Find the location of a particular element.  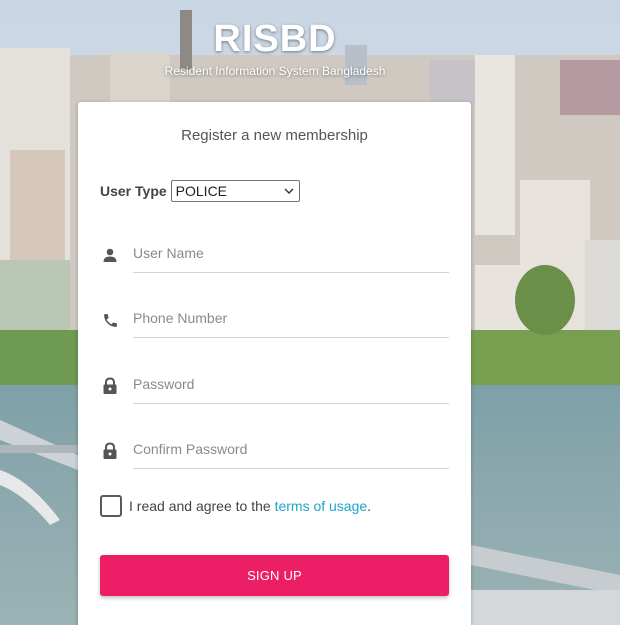

terms-checkbox is located at coordinates (111, 506).